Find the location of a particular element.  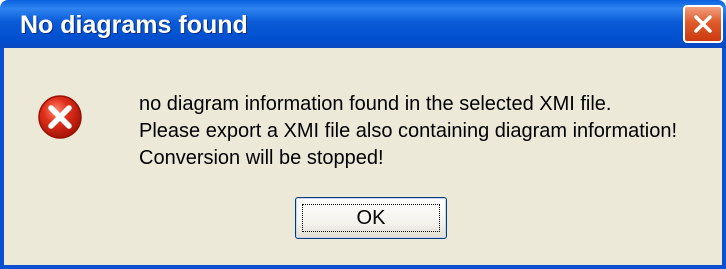

error-icon is located at coordinates (60, 117).